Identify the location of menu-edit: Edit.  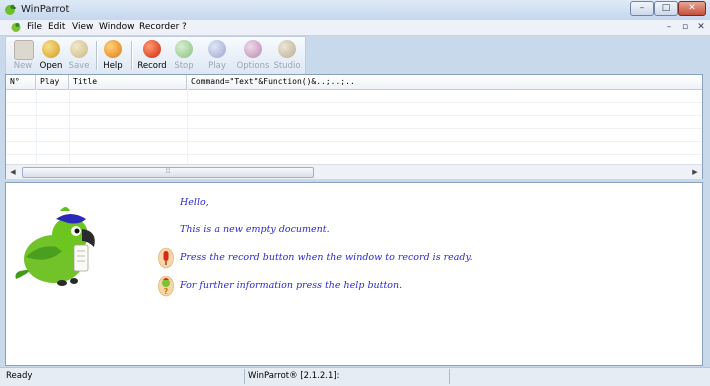
(56, 27).